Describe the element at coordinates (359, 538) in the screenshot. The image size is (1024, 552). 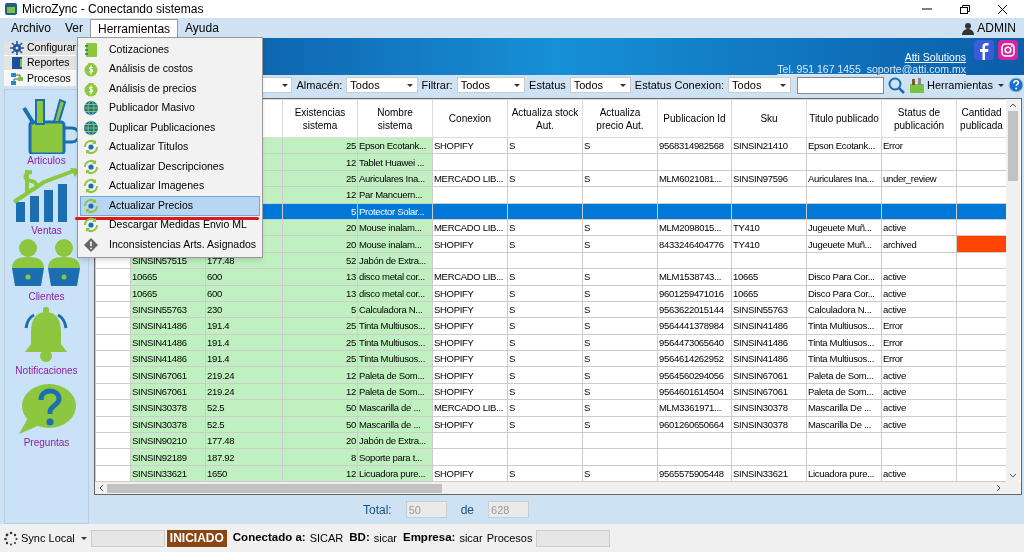
I see `status-label: BD:` at that location.